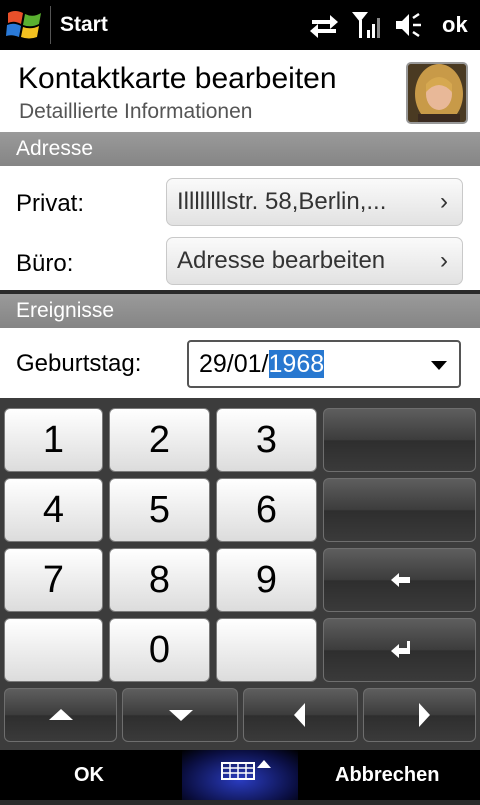 This screenshot has height=805, width=480. I want to click on key-2-label: 2, so click(159, 440).